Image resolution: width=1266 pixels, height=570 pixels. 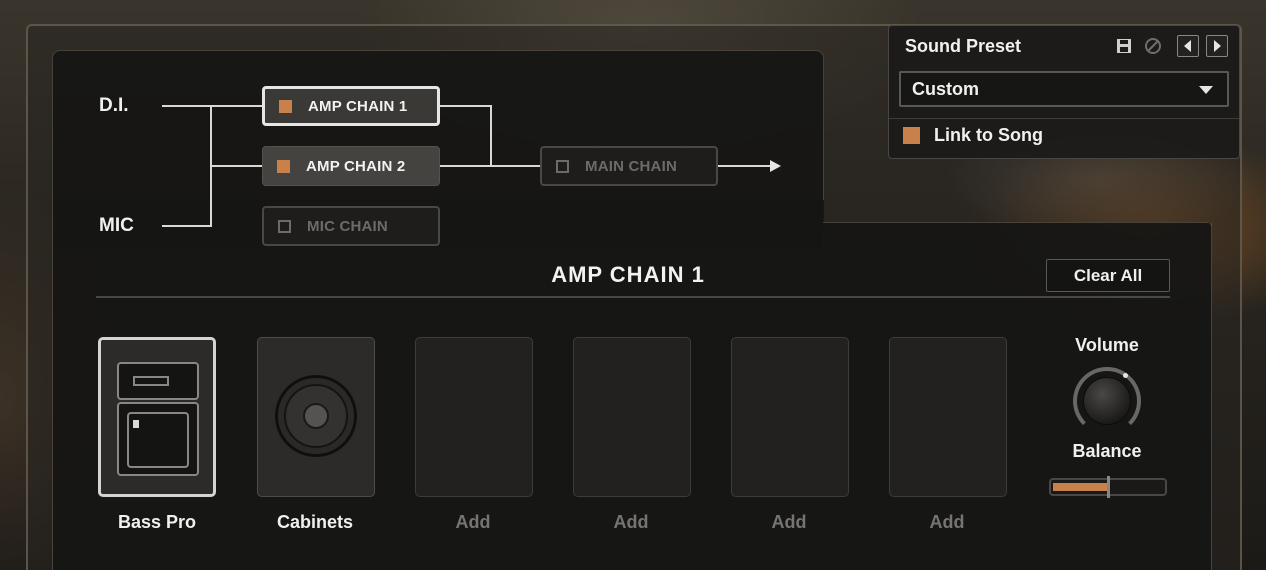 What do you see at coordinates (963, 46) in the screenshot?
I see `preset-title: Sound Preset` at bounding box center [963, 46].